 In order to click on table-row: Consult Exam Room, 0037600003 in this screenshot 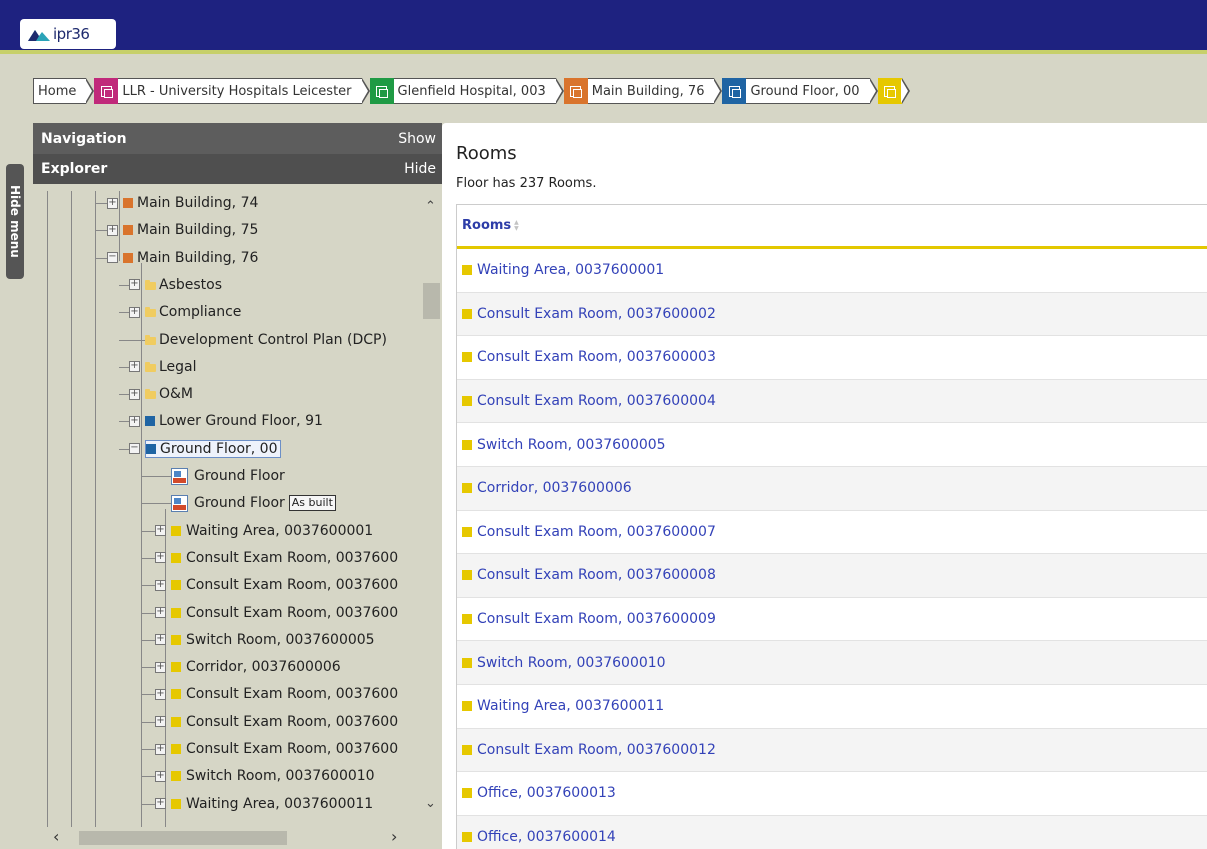, I will do `click(832, 358)`.